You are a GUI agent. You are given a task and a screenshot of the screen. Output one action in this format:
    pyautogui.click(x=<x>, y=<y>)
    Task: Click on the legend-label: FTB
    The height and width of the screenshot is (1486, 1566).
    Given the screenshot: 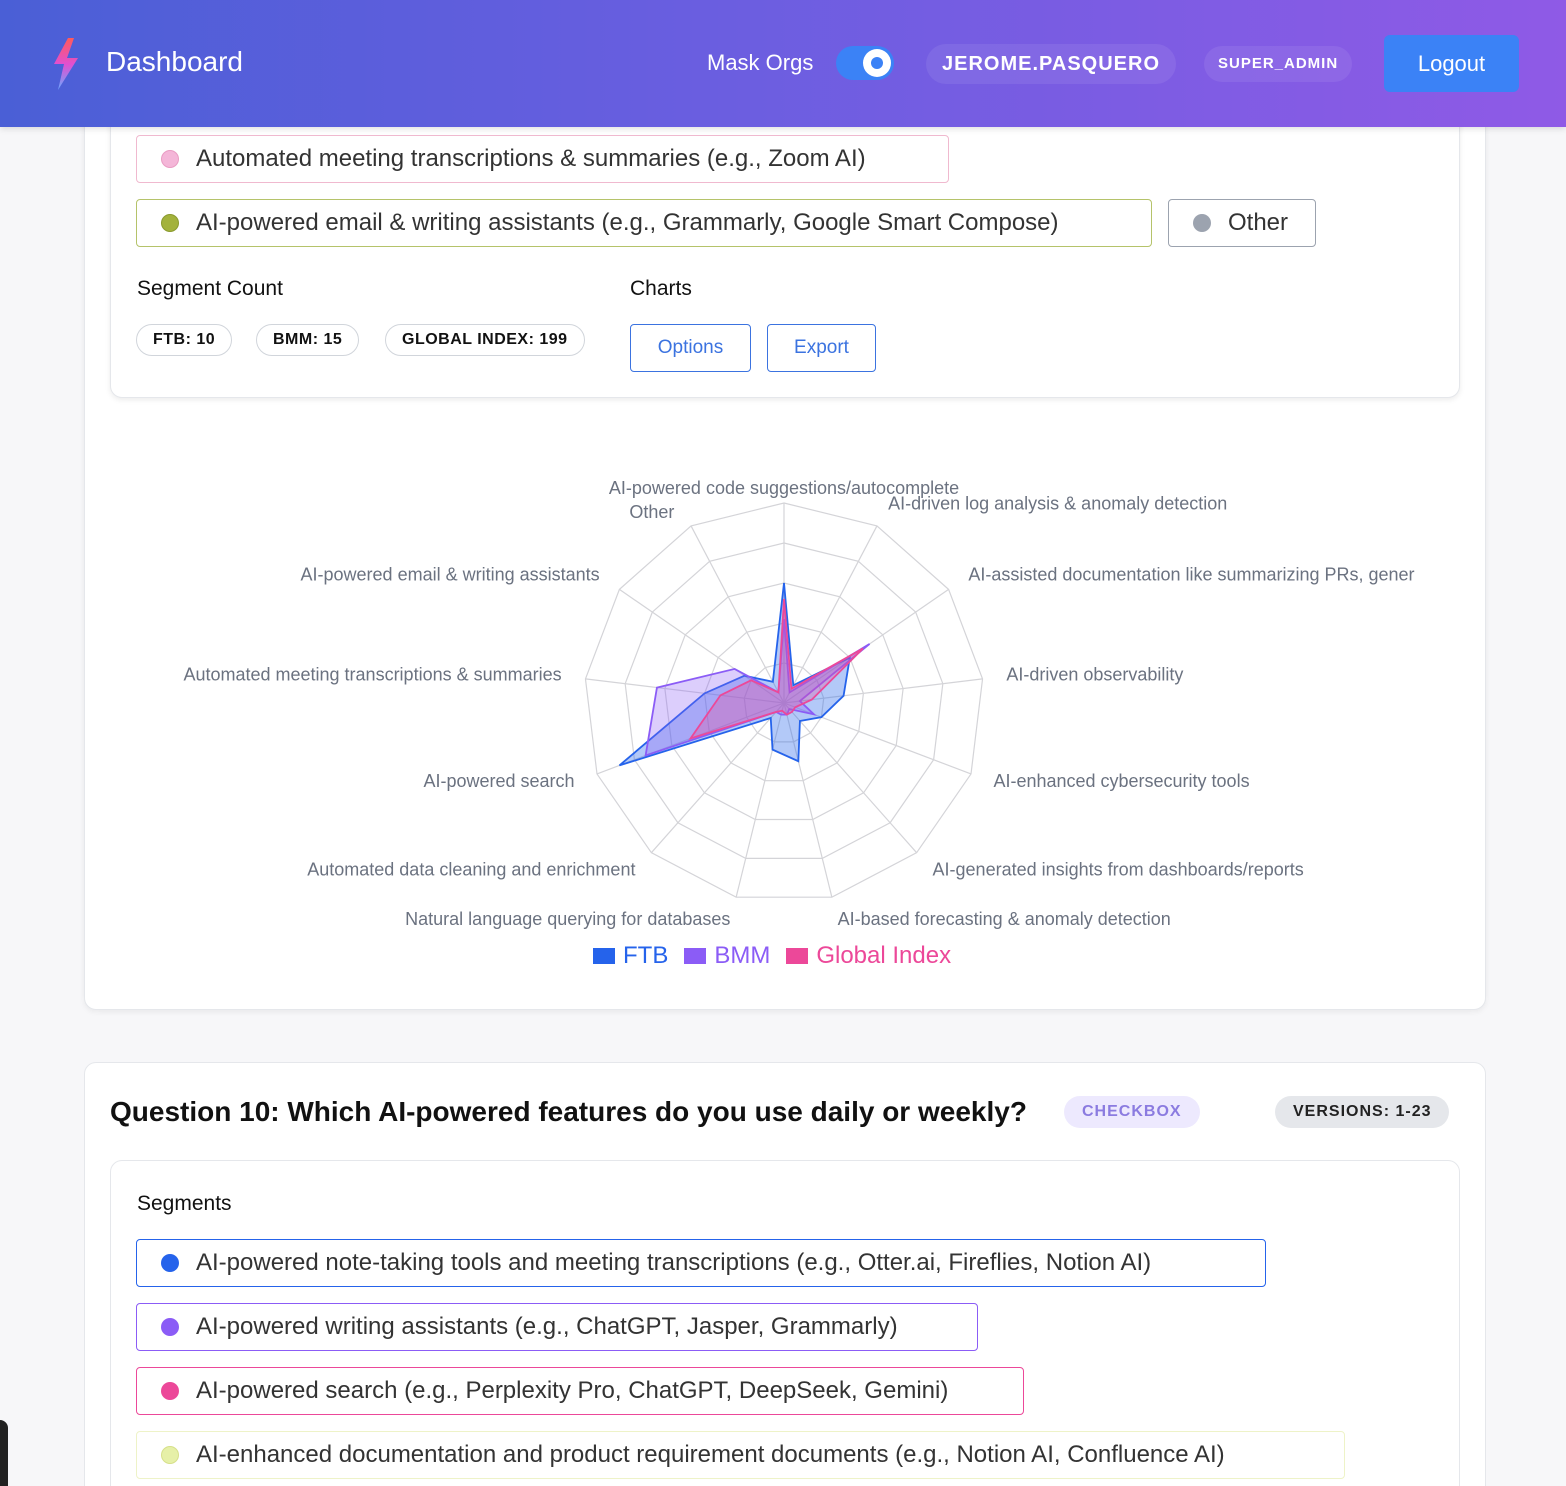 What is the action you would take?
    pyautogui.click(x=646, y=955)
    